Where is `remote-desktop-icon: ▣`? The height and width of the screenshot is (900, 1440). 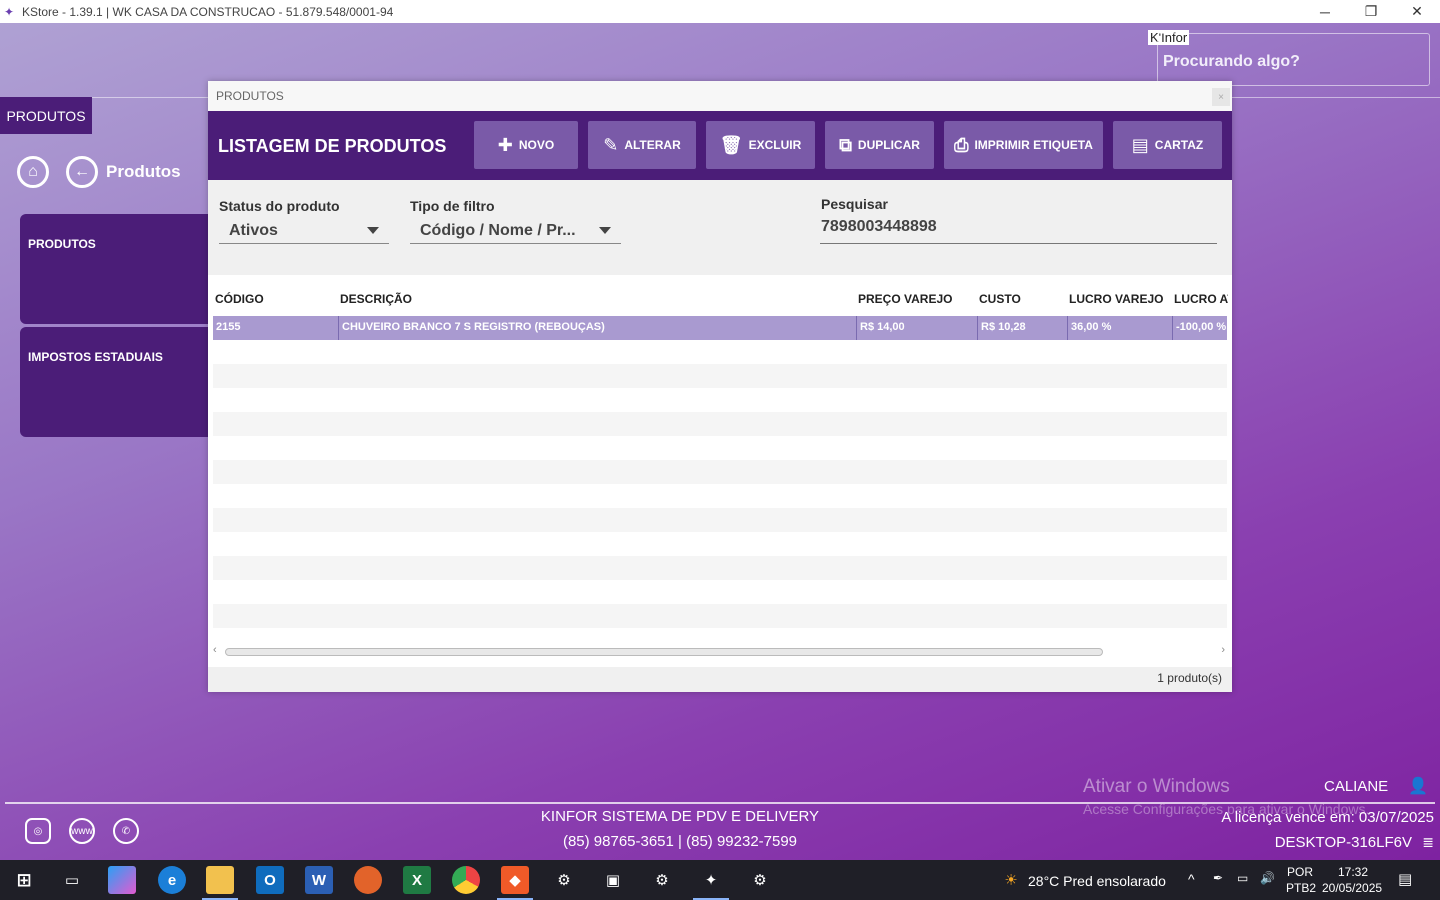
remote-desktop-icon: ▣ is located at coordinates (613, 880).